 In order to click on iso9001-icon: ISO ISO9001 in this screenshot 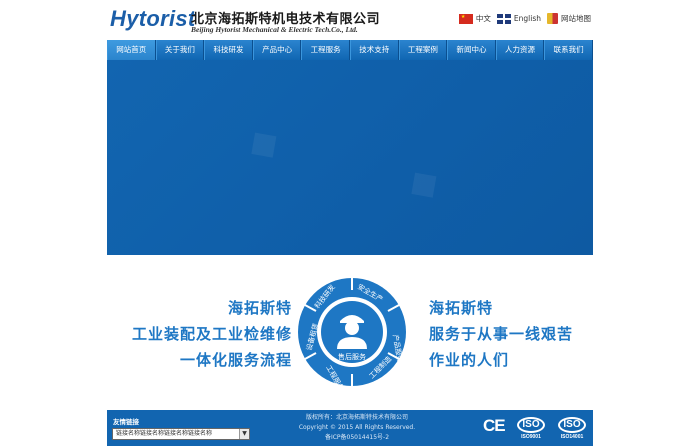, I will do `click(531, 427)`.